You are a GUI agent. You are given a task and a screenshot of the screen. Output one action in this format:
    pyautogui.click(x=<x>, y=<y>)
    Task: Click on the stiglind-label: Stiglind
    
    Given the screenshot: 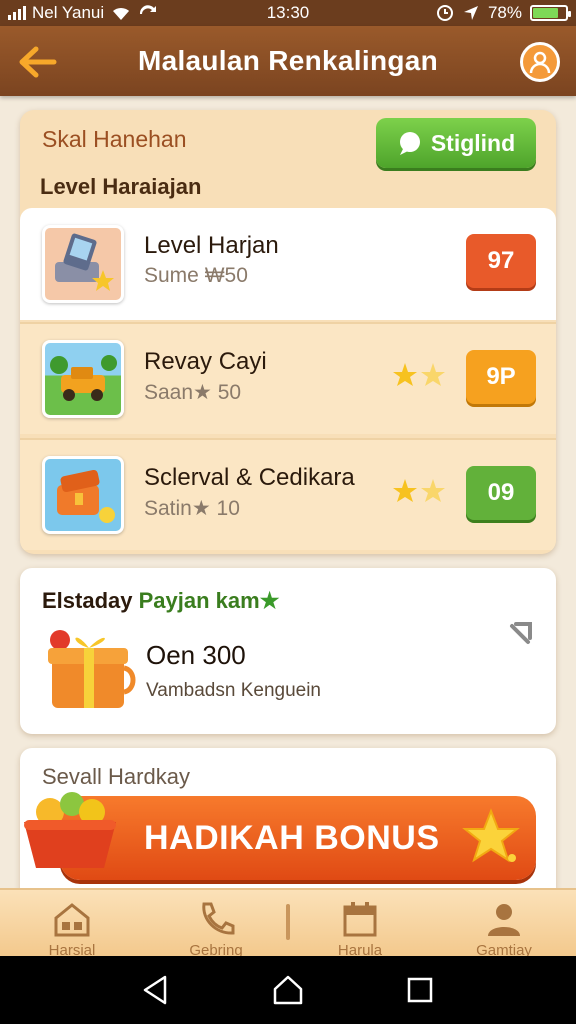 What is the action you would take?
    pyautogui.click(x=473, y=142)
    